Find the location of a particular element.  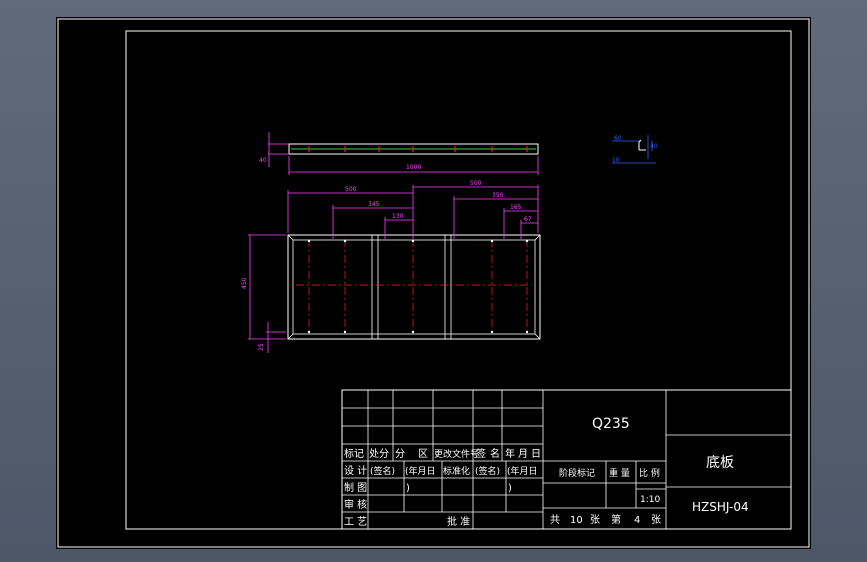

header-qian: 签 is located at coordinates (481, 453).